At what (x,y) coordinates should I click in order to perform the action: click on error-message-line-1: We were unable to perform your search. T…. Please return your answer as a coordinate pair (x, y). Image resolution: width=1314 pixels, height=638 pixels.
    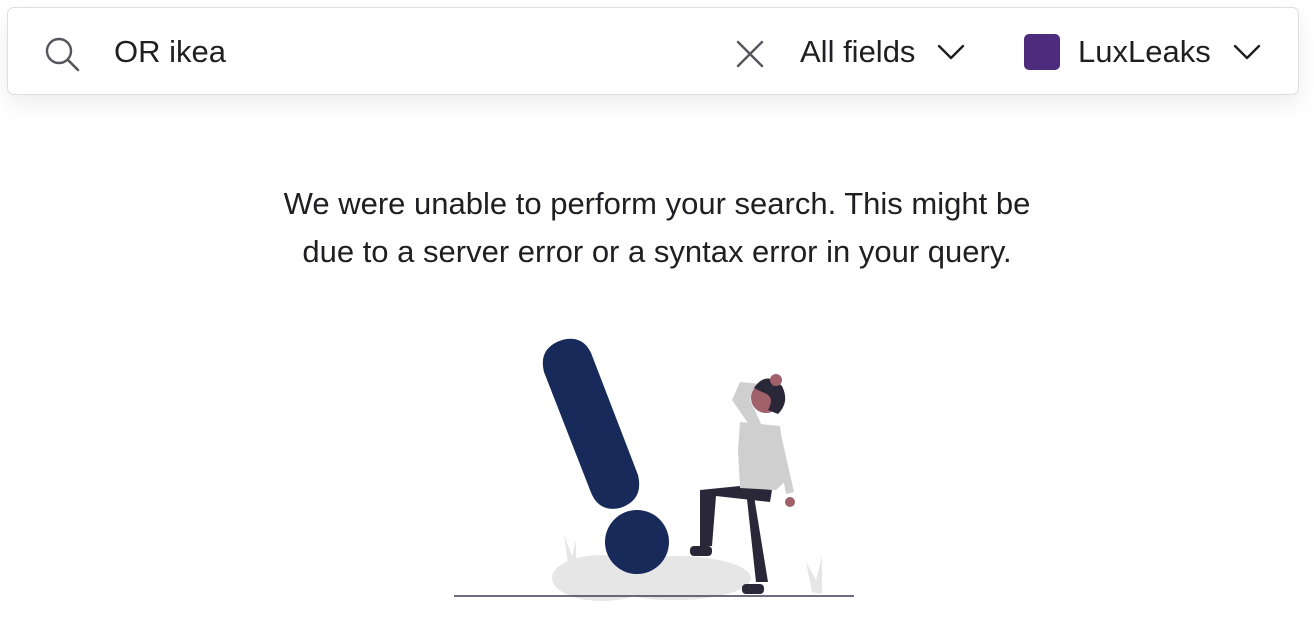
    Looking at the image, I should click on (657, 203).